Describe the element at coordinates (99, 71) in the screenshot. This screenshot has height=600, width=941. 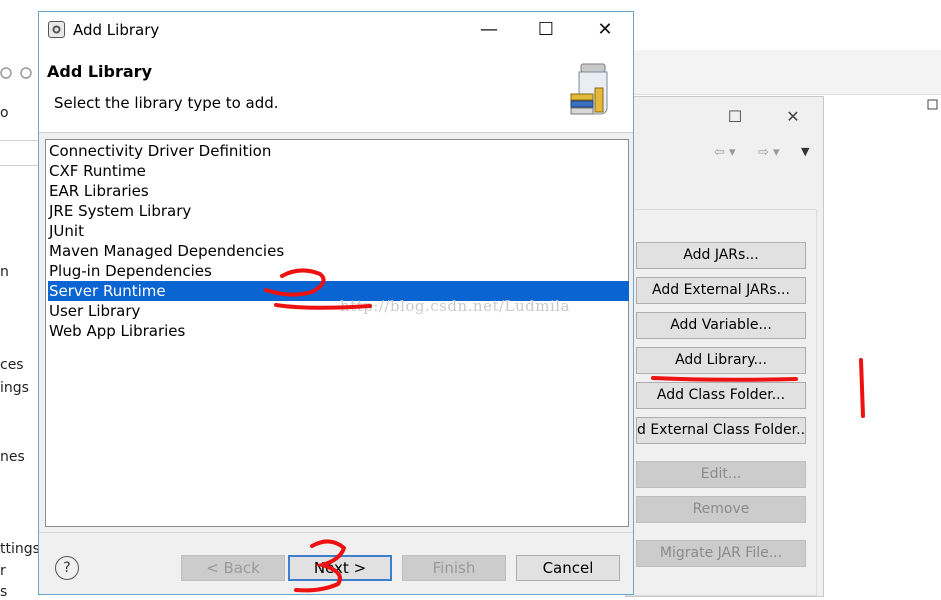
I see `page-title: Add Library` at that location.